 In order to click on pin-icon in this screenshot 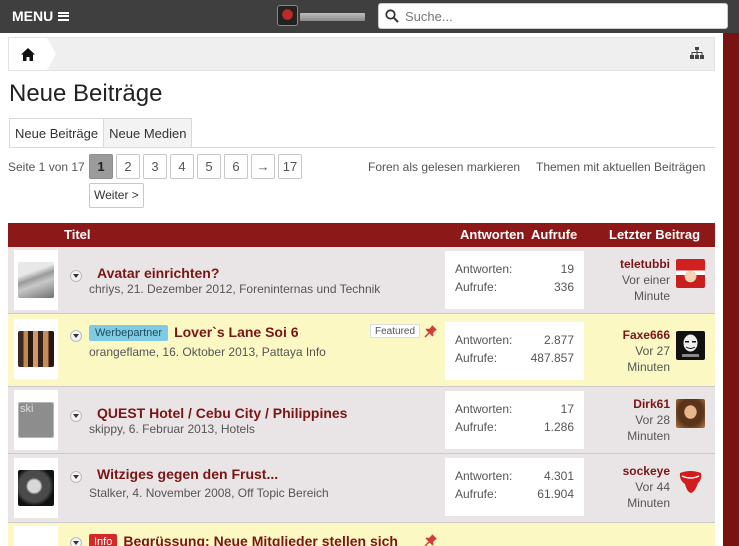, I will do `click(430, 540)`.